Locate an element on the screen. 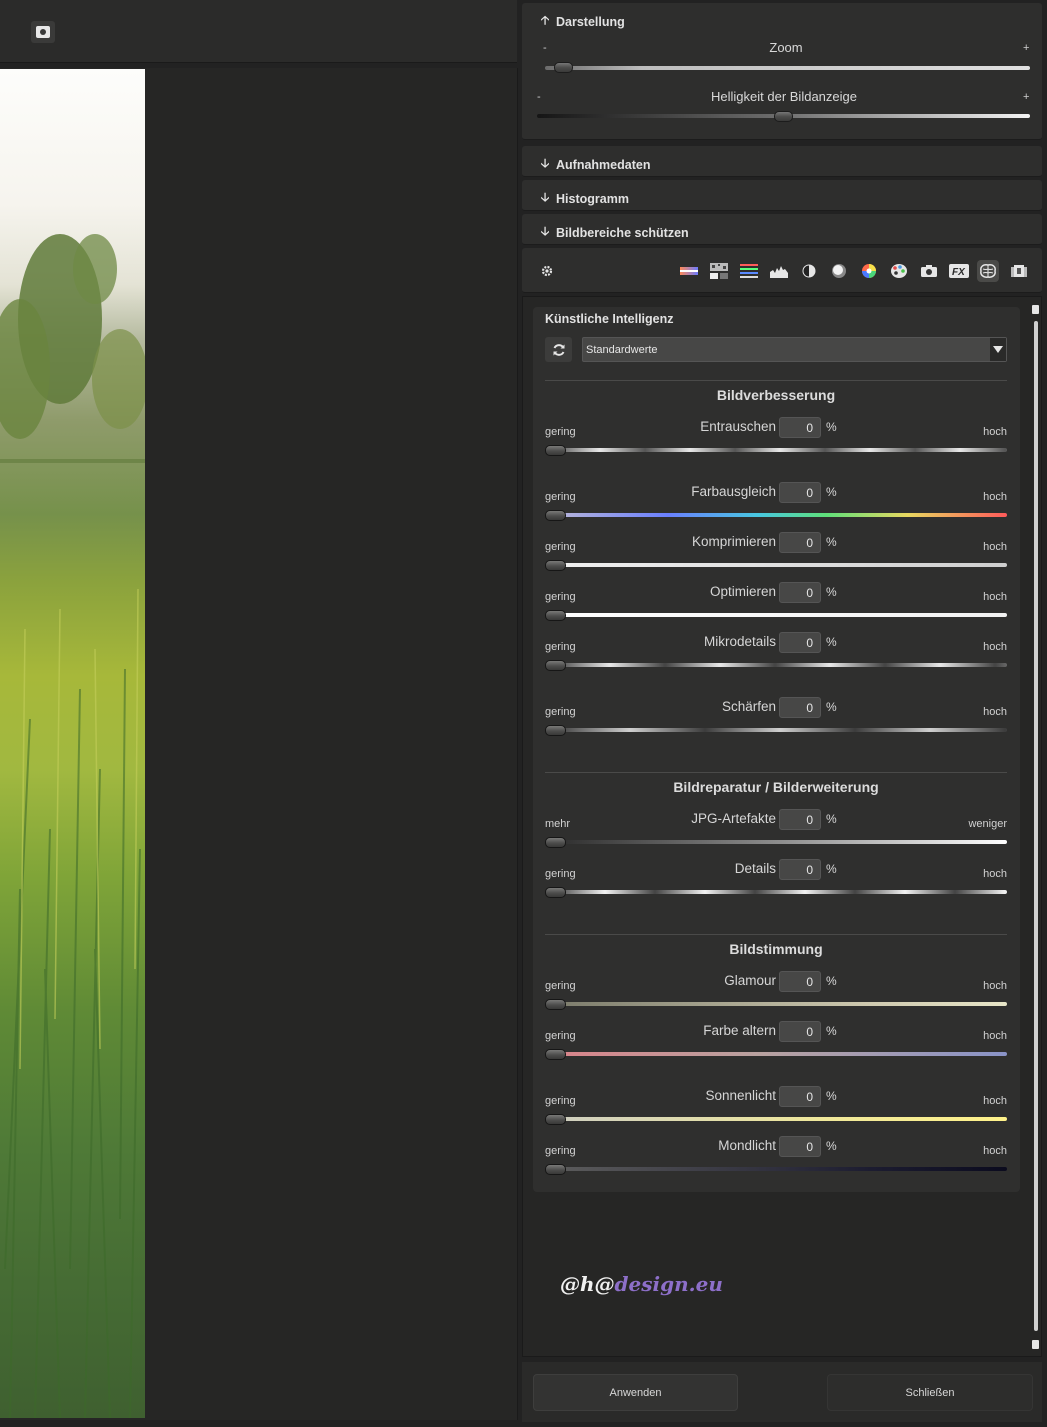 Image resolution: width=1047 pixels, height=1427 pixels. noise-icon is located at coordinates (719, 271).